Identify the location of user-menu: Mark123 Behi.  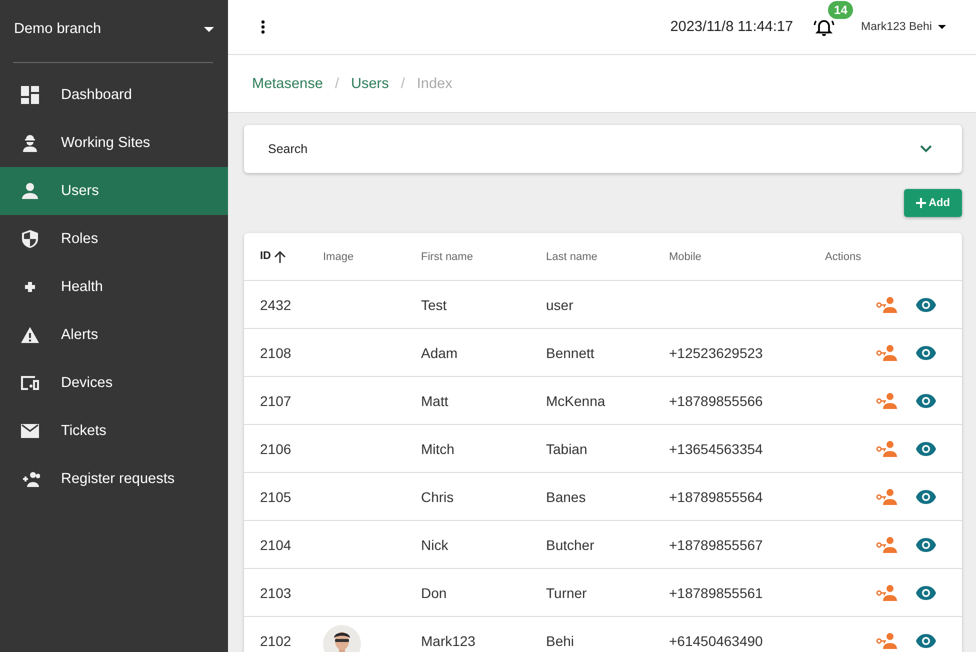
(903, 27).